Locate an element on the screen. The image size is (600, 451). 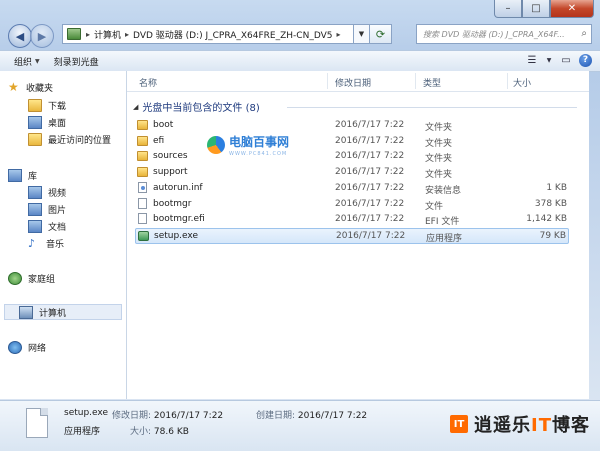
refresh-button: ⟳ is located at coordinates (381, 34).